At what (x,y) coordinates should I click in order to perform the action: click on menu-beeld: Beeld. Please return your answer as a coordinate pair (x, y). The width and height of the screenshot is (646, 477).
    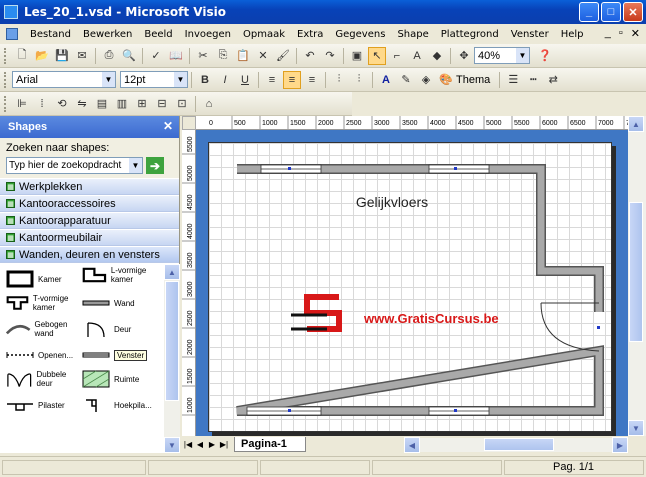
    Looking at the image, I should click on (158, 34).